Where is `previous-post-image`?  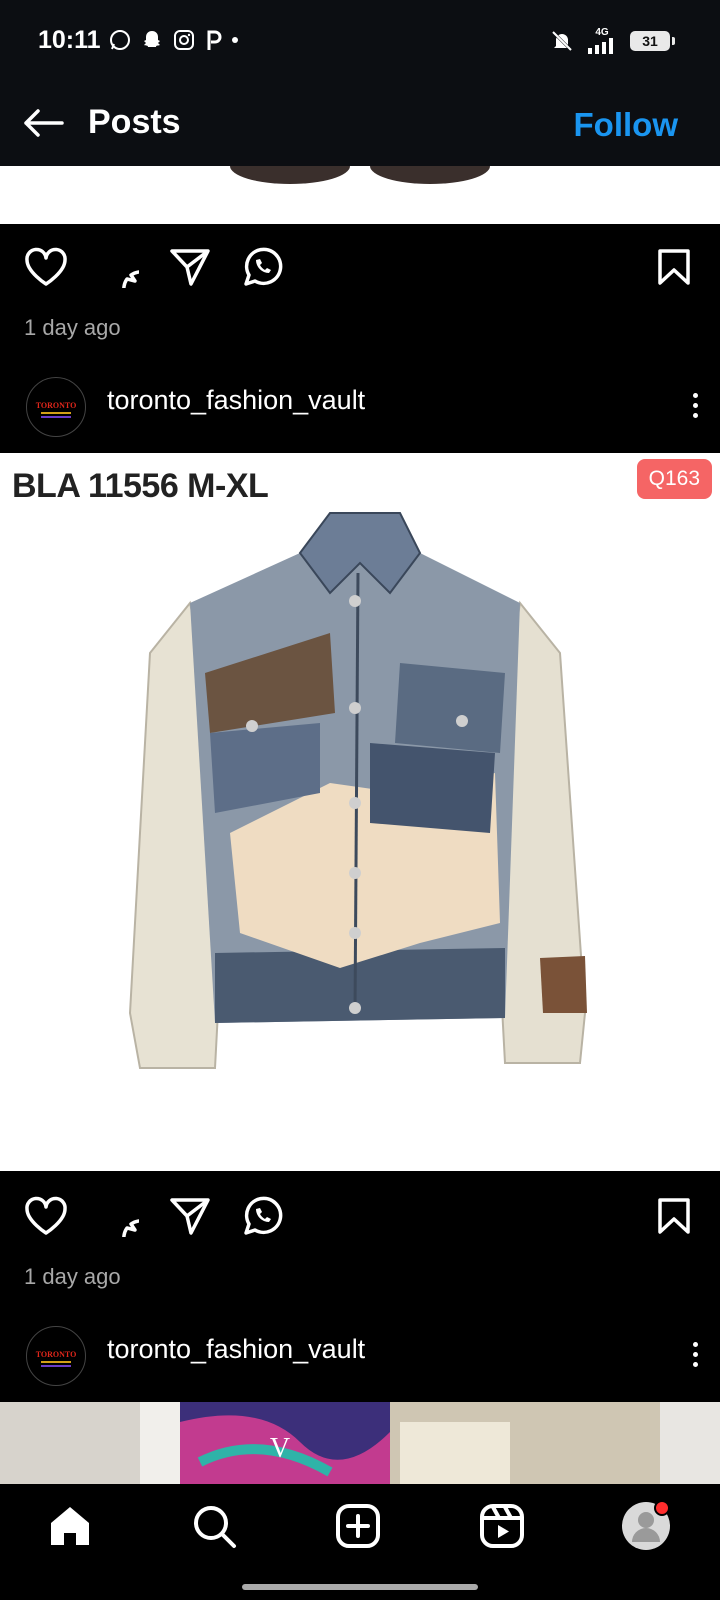 previous-post-image is located at coordinates (360, 195).